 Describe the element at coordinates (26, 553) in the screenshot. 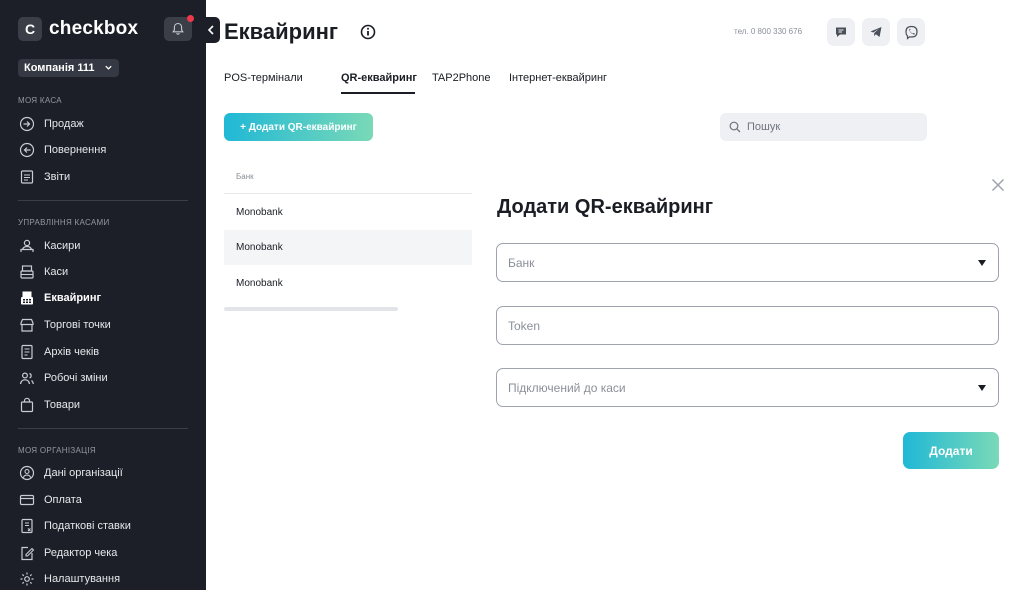

I see `receipt-editor-icon` at that location.